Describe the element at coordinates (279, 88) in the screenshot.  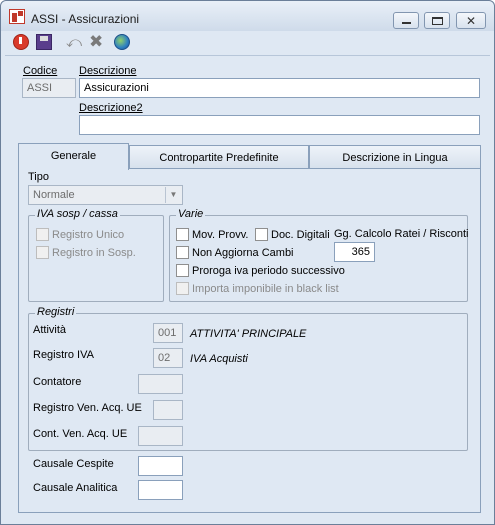
I see `descrizione-input: Assicurazioni` at that location.